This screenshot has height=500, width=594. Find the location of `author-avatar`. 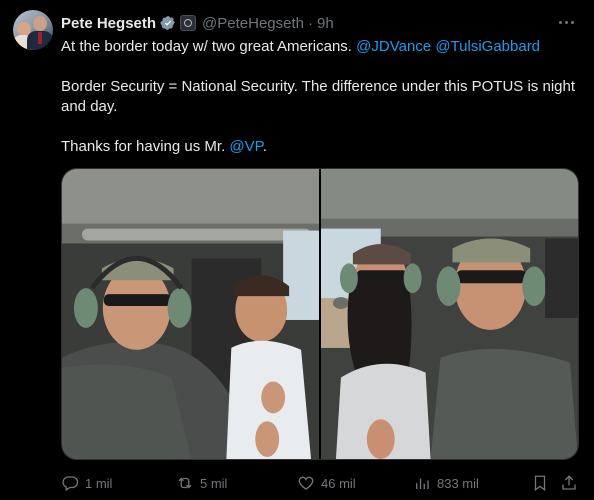

author-avatar is located at coordinates (33, 30).